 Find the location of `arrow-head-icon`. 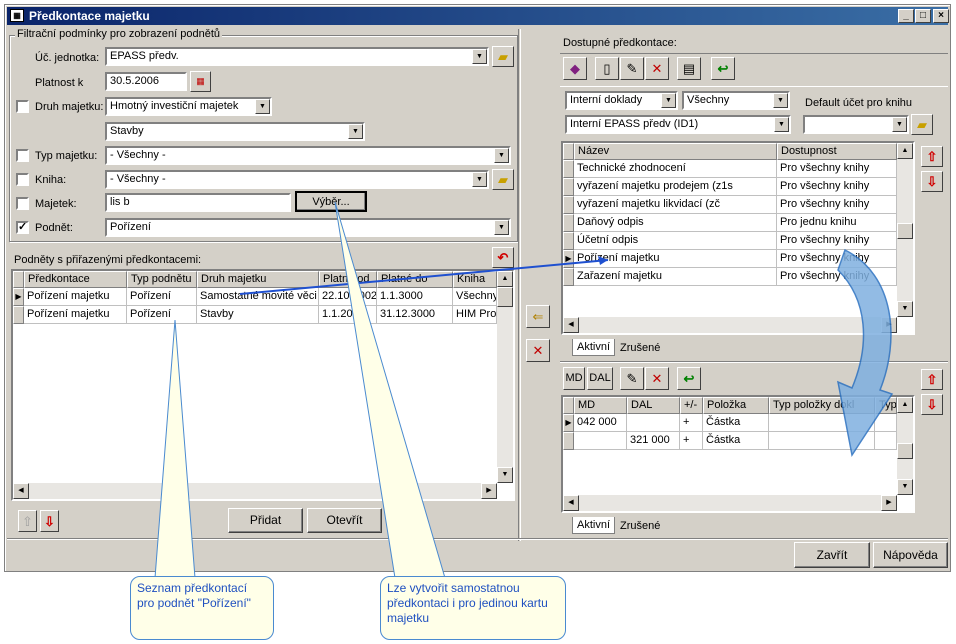

arrow-head-icon is located at coordinates (603, 260).